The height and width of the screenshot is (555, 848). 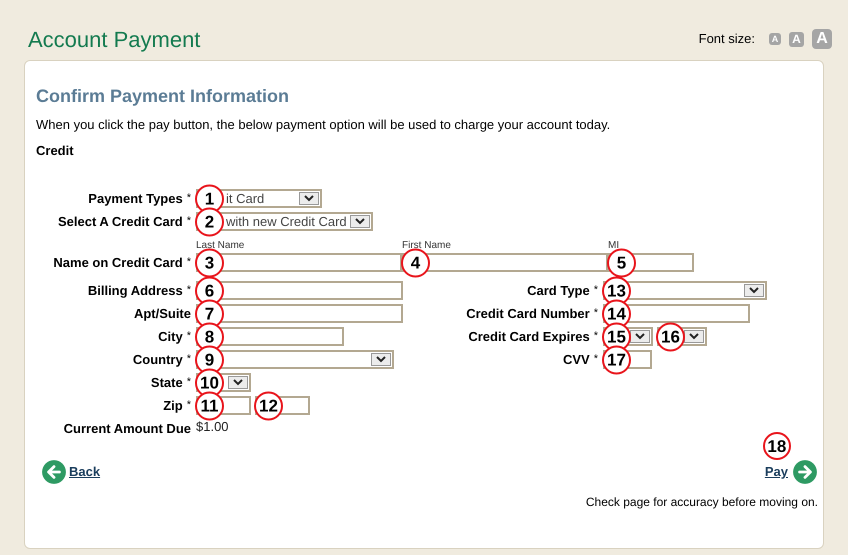 I want to click on page-title: Account Payment, so click(x=114, y=40).